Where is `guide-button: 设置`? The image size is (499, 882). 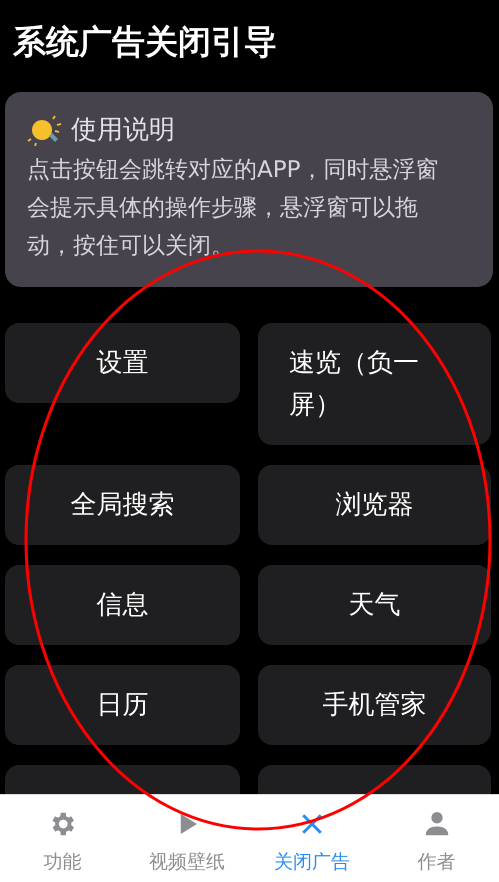 guide-button: 设置 is located at coordinates (122, 363).